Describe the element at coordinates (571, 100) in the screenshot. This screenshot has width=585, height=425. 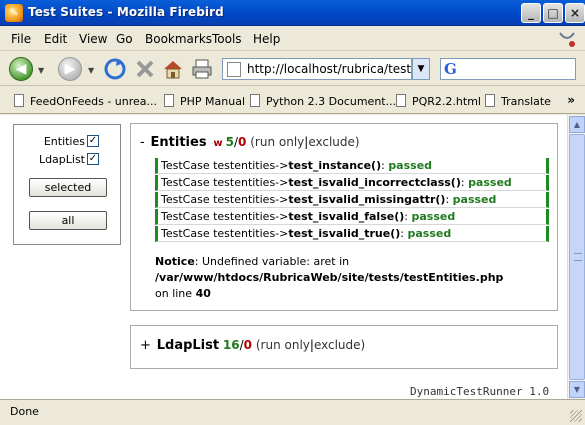
I see `bookmarks-overflow-chevron-icon: »` at that location.